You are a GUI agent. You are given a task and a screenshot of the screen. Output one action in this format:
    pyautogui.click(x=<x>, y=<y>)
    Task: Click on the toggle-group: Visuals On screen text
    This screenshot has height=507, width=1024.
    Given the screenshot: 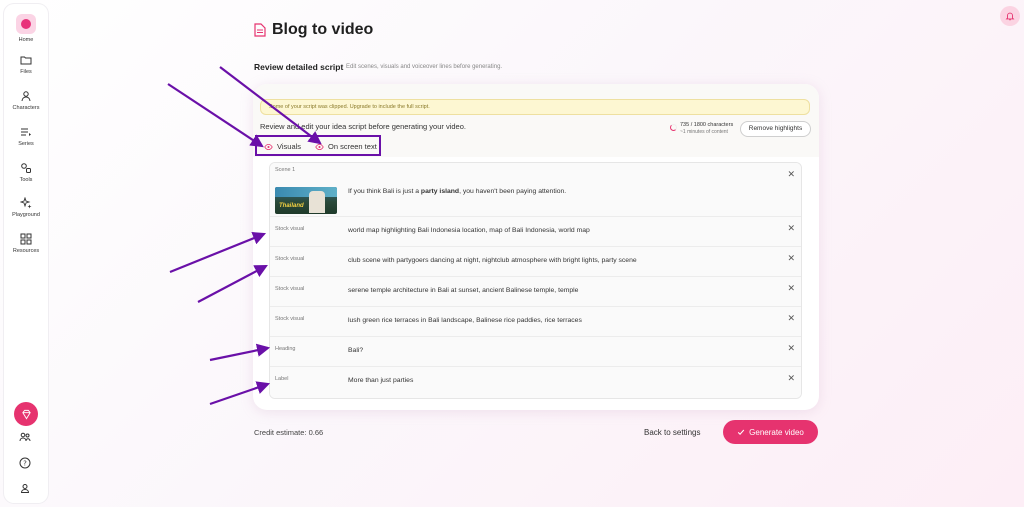 What is the action you would take?
    pyautogui.click(x=318, y=145)
    